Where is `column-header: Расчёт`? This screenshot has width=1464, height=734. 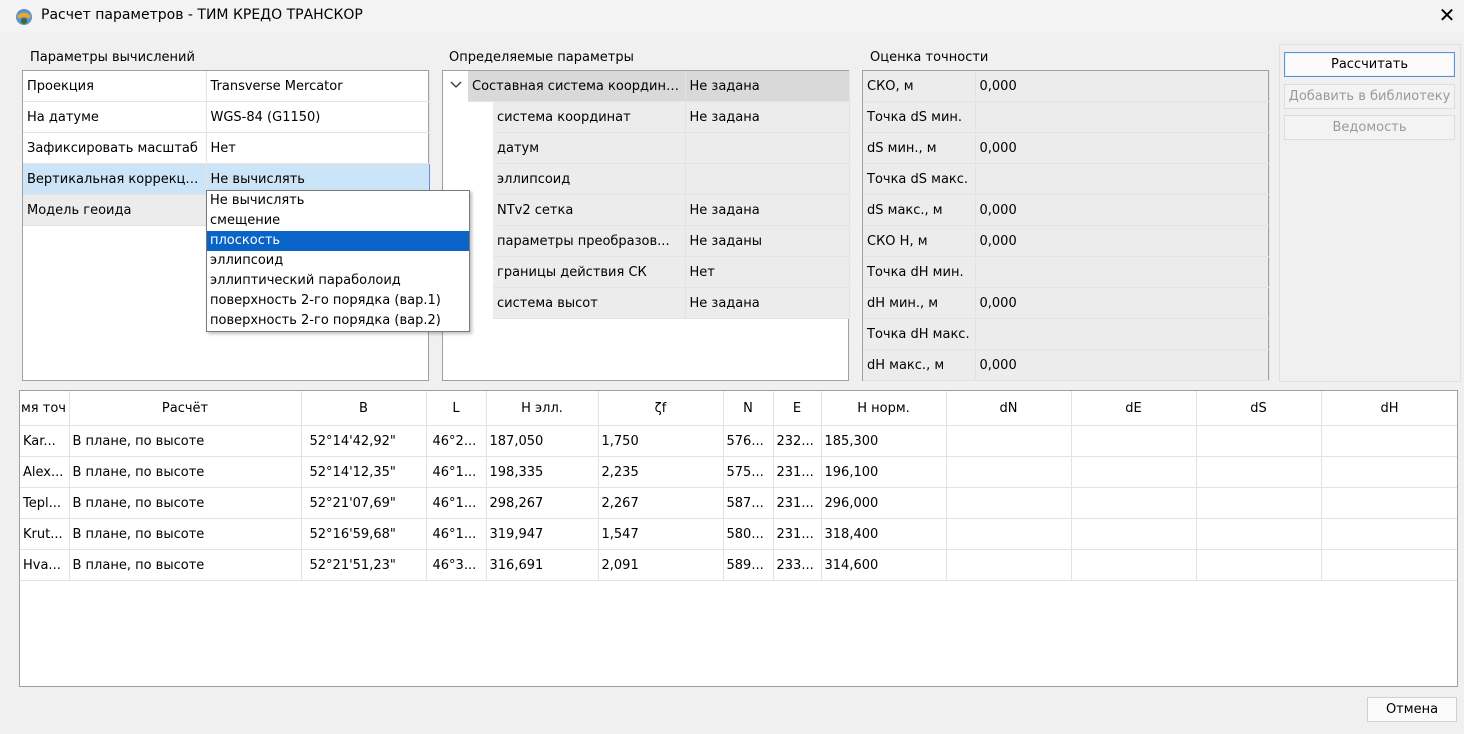 column-header: Расчёт is located at coordinates (185, 408).